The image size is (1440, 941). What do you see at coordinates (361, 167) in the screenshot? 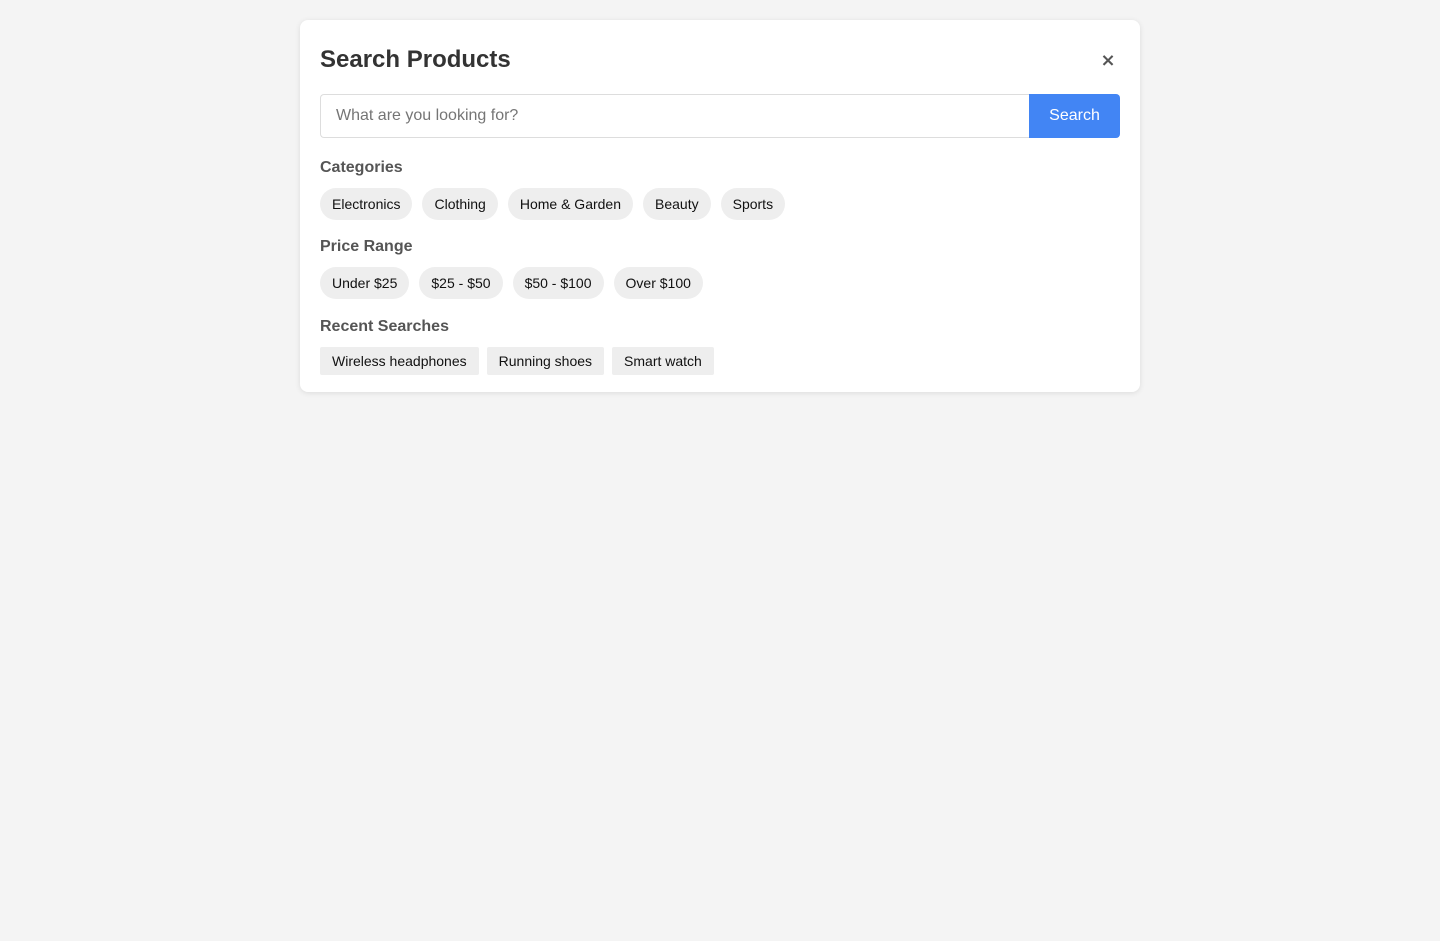
I see `categories-heading: Categories` at bounding box center [361, 167].